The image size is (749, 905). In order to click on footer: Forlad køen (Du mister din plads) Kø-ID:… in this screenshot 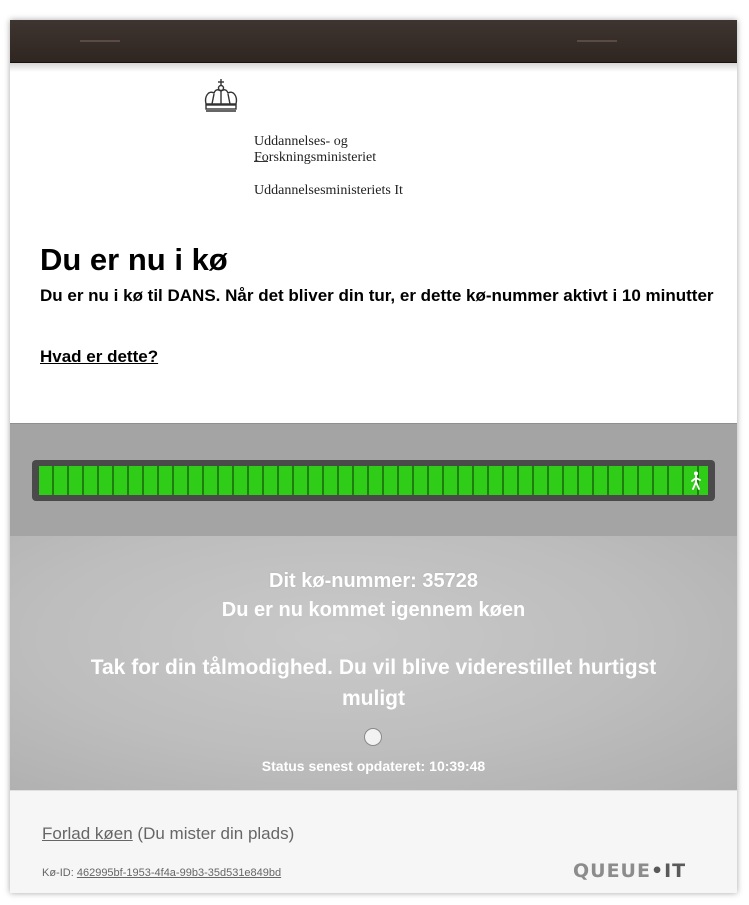, I will do `click(373, 841)`.